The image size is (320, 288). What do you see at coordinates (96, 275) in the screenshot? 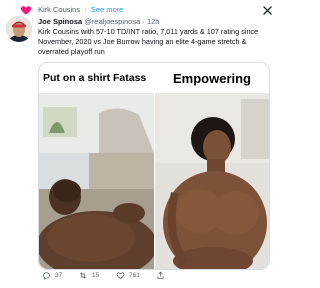
I see `retweet-count: 15` at bounding box center [96, 275].